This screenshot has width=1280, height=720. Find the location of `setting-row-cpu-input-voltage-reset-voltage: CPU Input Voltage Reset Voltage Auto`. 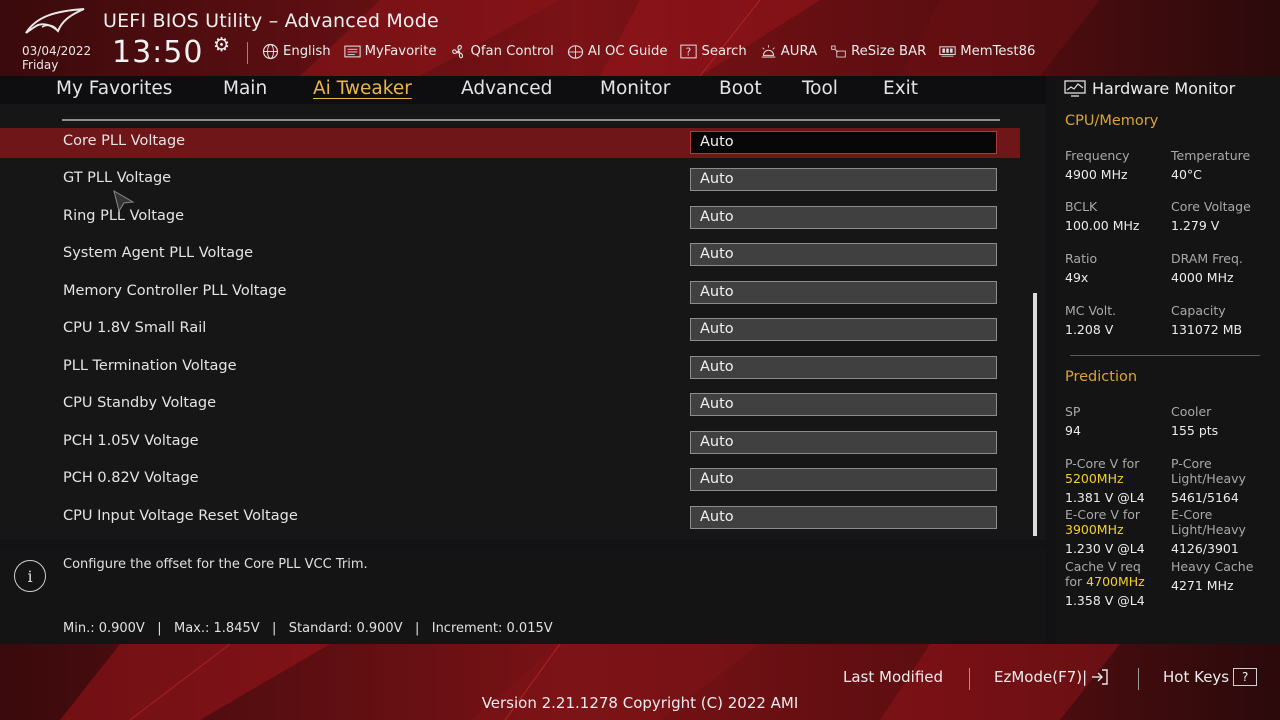

setting-row-cpu-input-voltage-reset-voltage: CPU Input Voltage Reset Voltage Auto is located at coordinates (510, 518).